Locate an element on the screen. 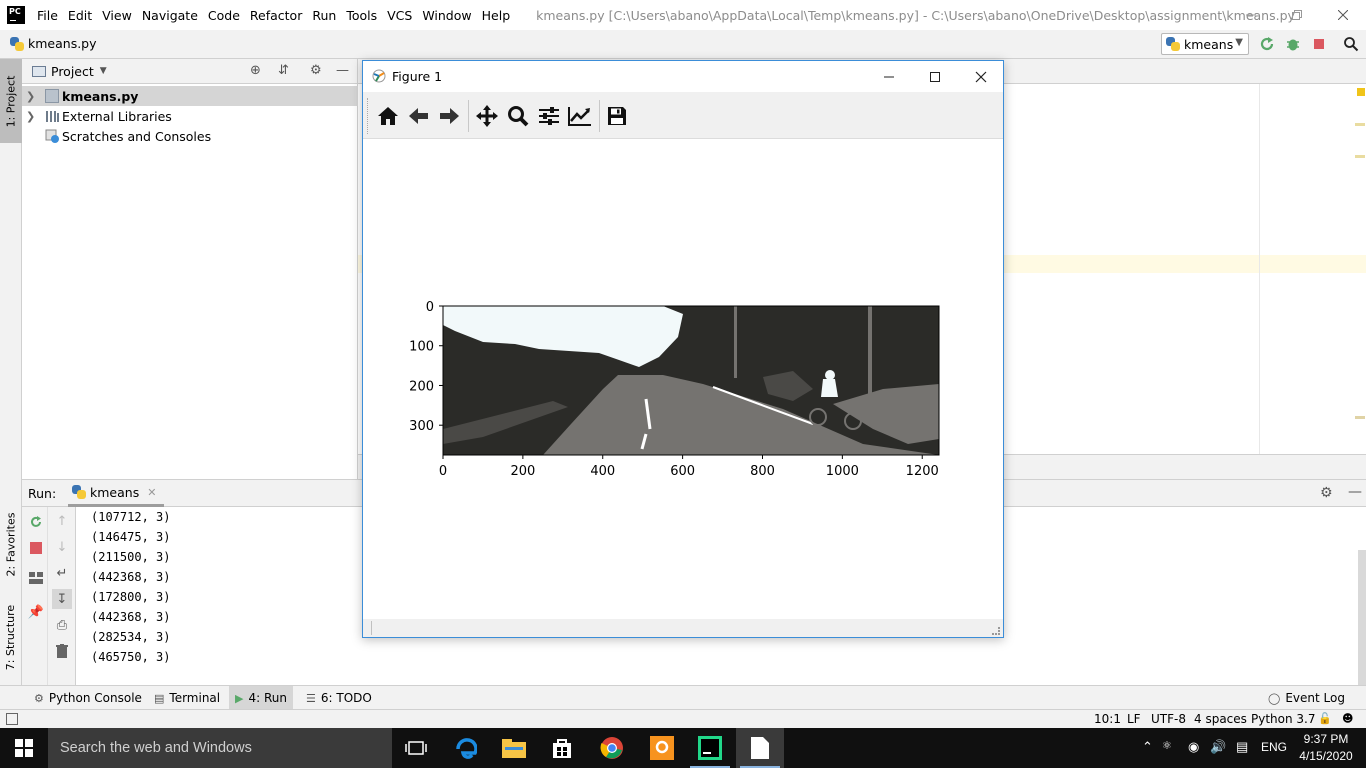 The image size is (1366, 768). file-encoding: UTF-8 is located at coordinates (1168, 719).